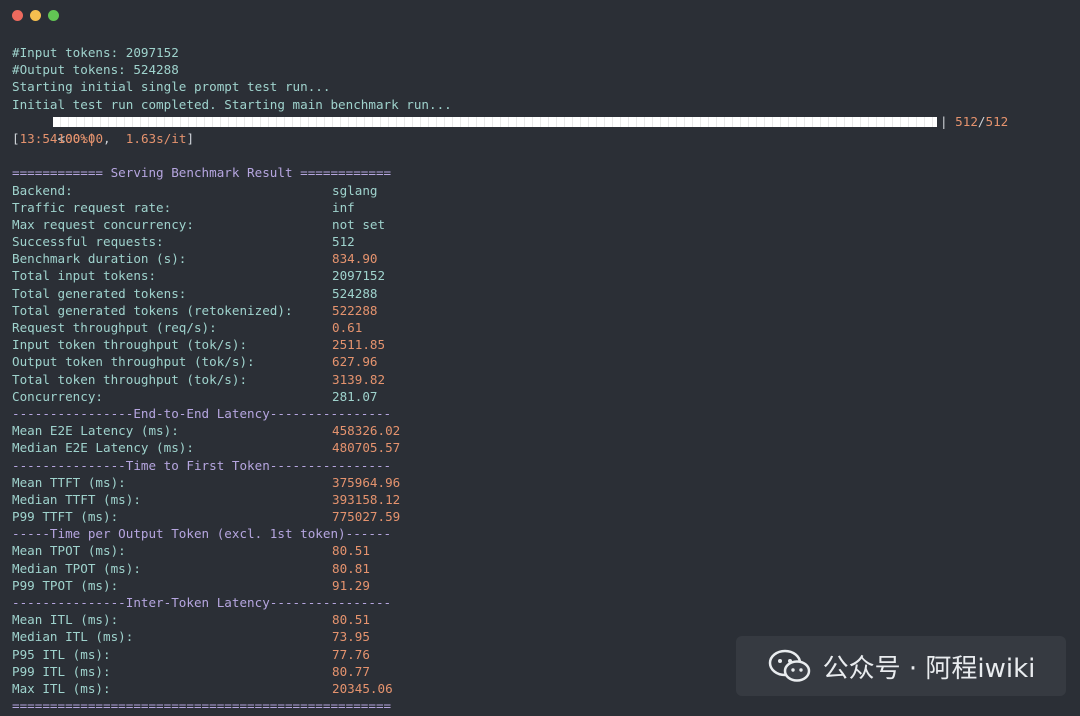 This screenshot has height=716, width=1080. I want to click on metric-value: 480705.57, so click(366, 448).